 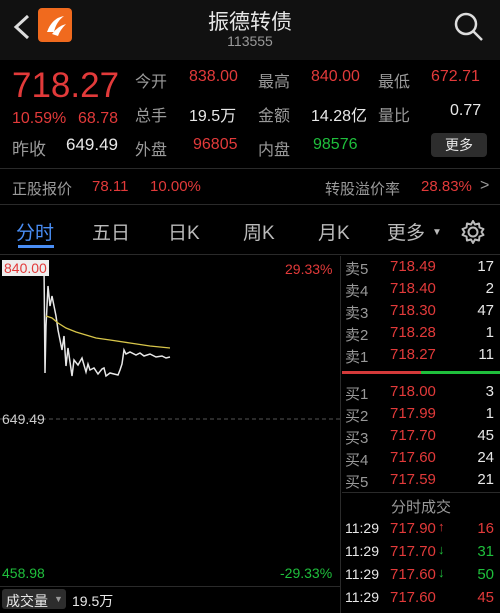 What do you see at coordinates (413, 528) in the screenshot?
I see `tick-price: 717.90` at bounding box center [413, 528].